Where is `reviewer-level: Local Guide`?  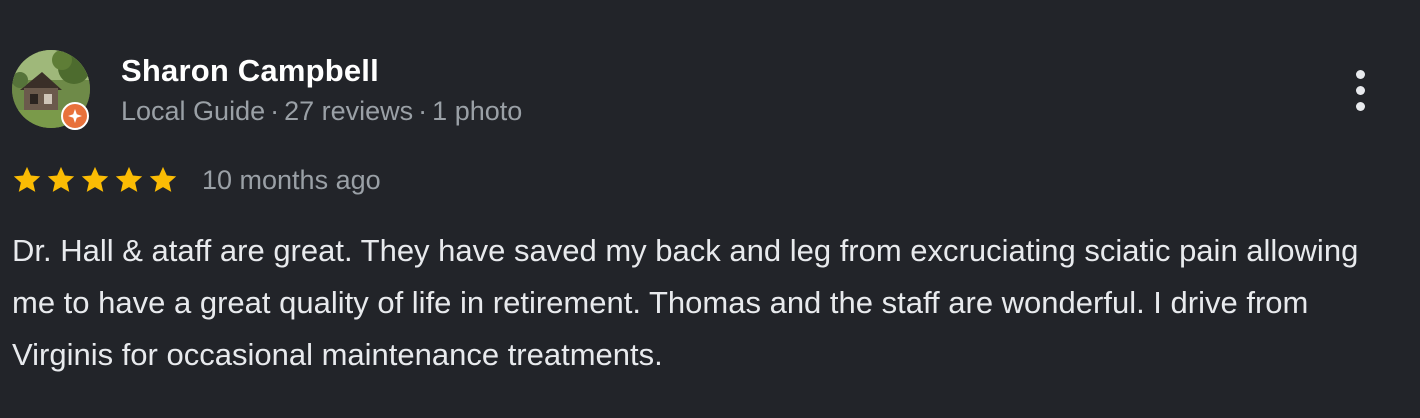 reviewer-level: Local Guide is located at coordinates (193, 111).